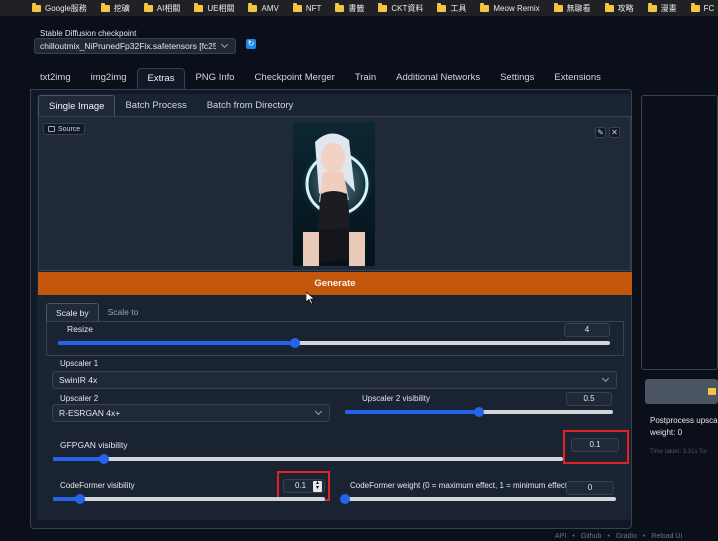  I want to click on footer-link: Gradio, so click(626, 536).